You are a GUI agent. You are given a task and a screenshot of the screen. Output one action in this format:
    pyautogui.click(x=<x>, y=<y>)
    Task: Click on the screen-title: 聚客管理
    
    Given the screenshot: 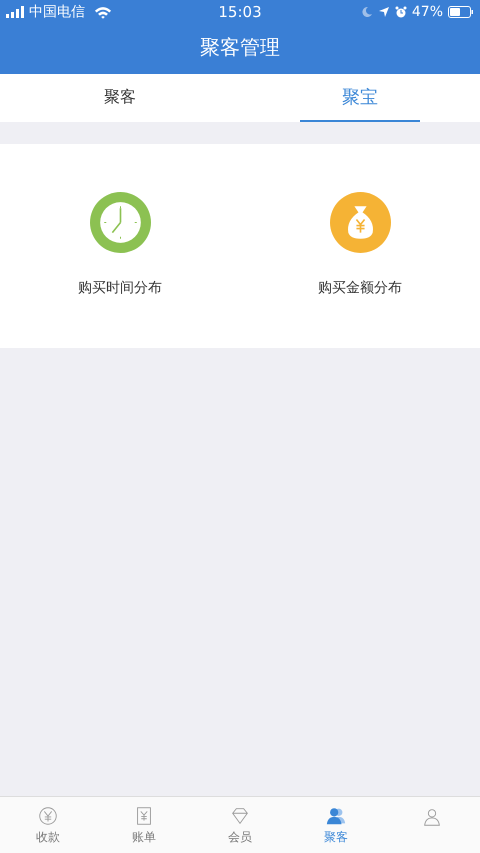 What is the action you would take?
    pyautogui.click(x=240, y=47)
    